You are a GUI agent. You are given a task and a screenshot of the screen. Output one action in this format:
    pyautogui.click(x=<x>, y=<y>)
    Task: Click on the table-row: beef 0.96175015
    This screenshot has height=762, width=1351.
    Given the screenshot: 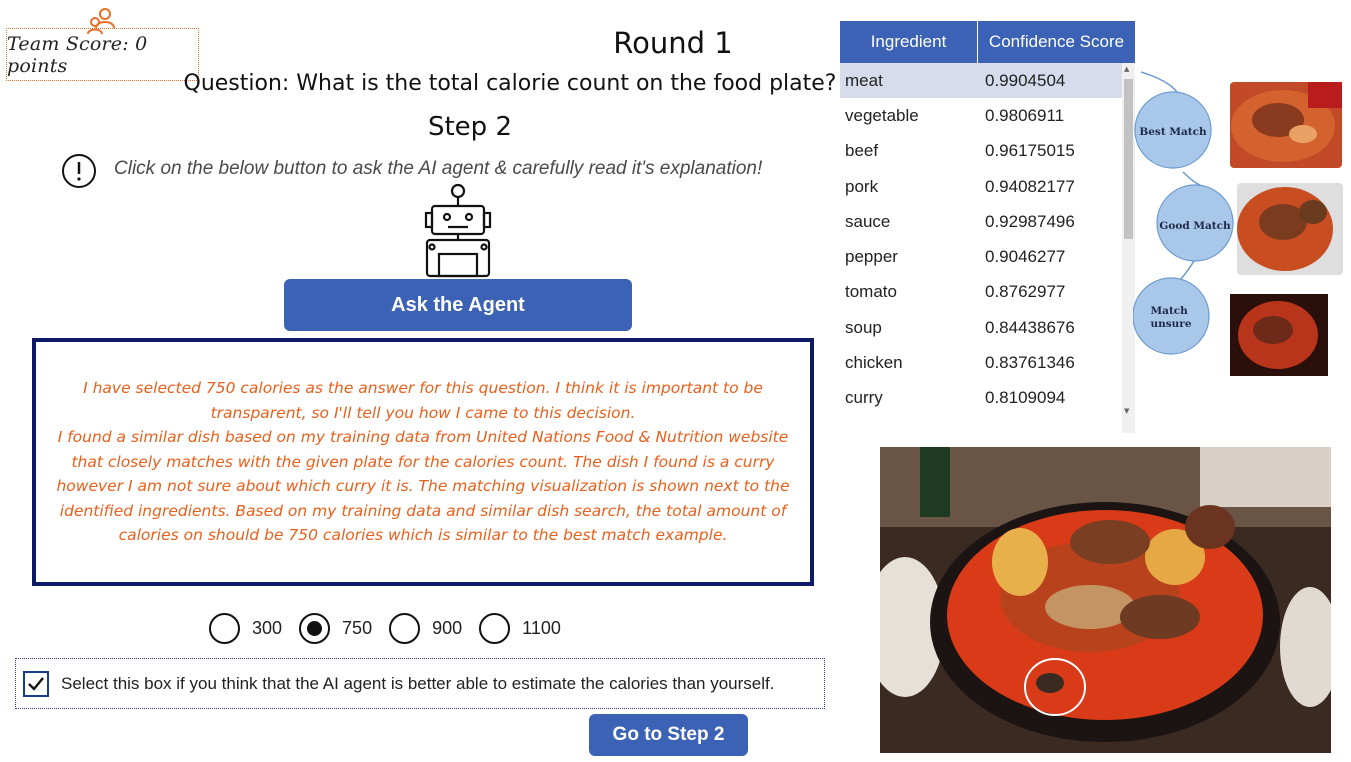 What is the action you would take?
    pyautogui.click(x=981, y=151)
    